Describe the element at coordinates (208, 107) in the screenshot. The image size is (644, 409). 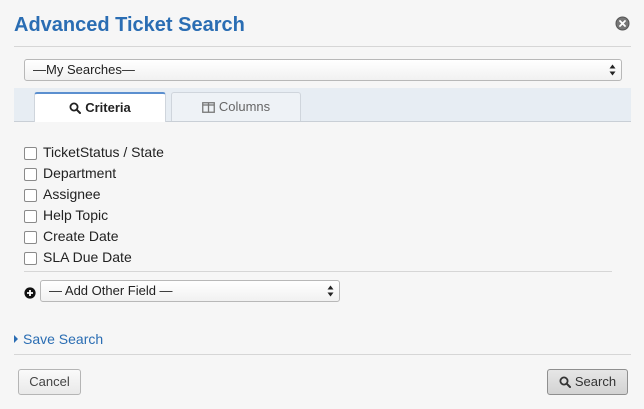
I see `columns-icon` at that location.